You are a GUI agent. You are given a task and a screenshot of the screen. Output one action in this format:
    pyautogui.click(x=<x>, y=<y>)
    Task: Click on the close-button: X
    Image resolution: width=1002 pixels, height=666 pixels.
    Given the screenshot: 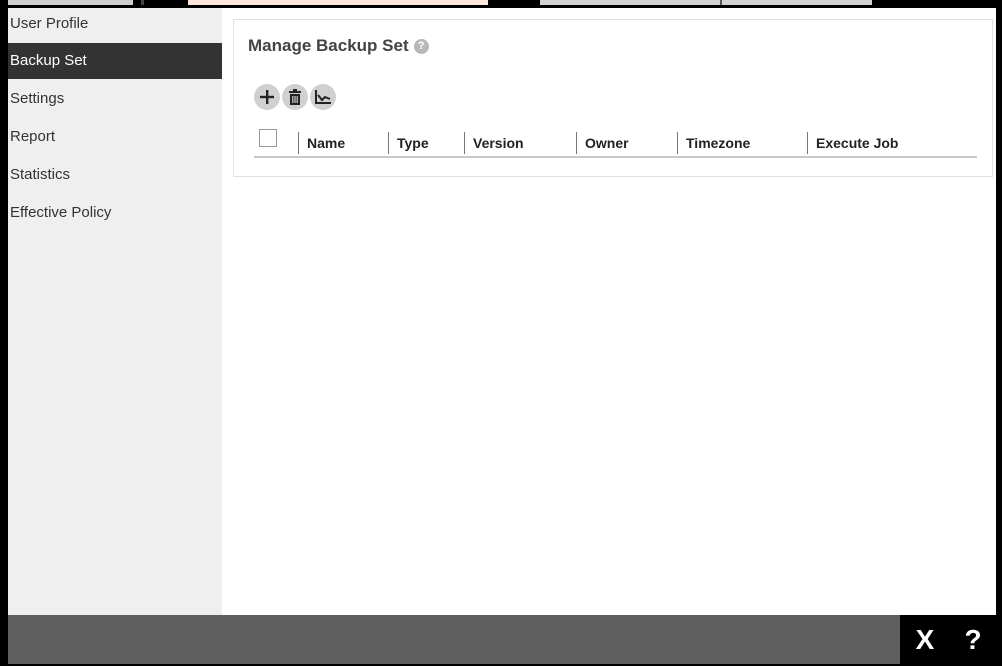 What is the action you would take?
    pyautogui.click(x=925, y=639)
    